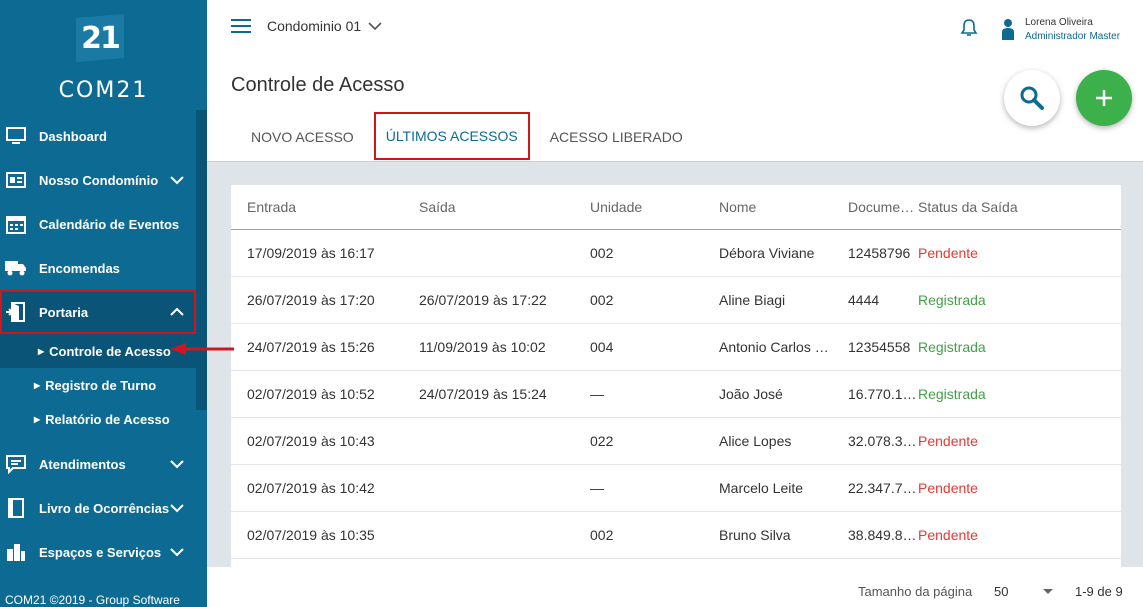 The image size is (1143, 607). Describe the element at coordinates (311, 300) in the screenshot. I see `cell-entrada: 26/07/2019 às 17:20` at that location.